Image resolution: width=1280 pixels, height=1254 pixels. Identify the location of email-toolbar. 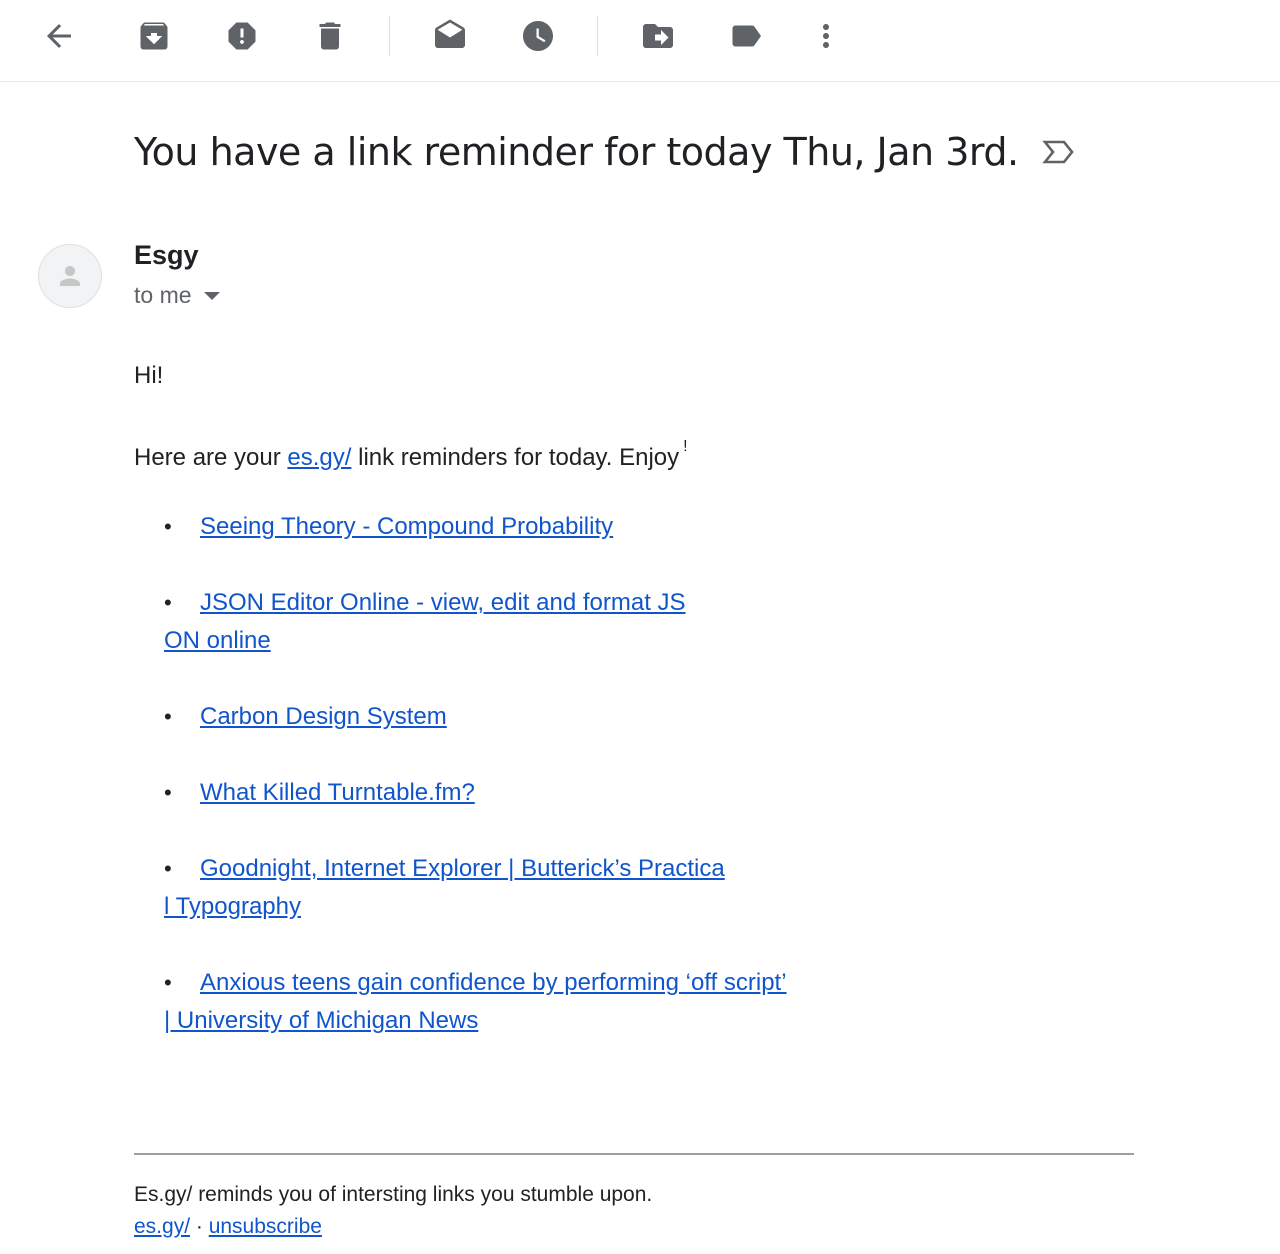
(640, 41).